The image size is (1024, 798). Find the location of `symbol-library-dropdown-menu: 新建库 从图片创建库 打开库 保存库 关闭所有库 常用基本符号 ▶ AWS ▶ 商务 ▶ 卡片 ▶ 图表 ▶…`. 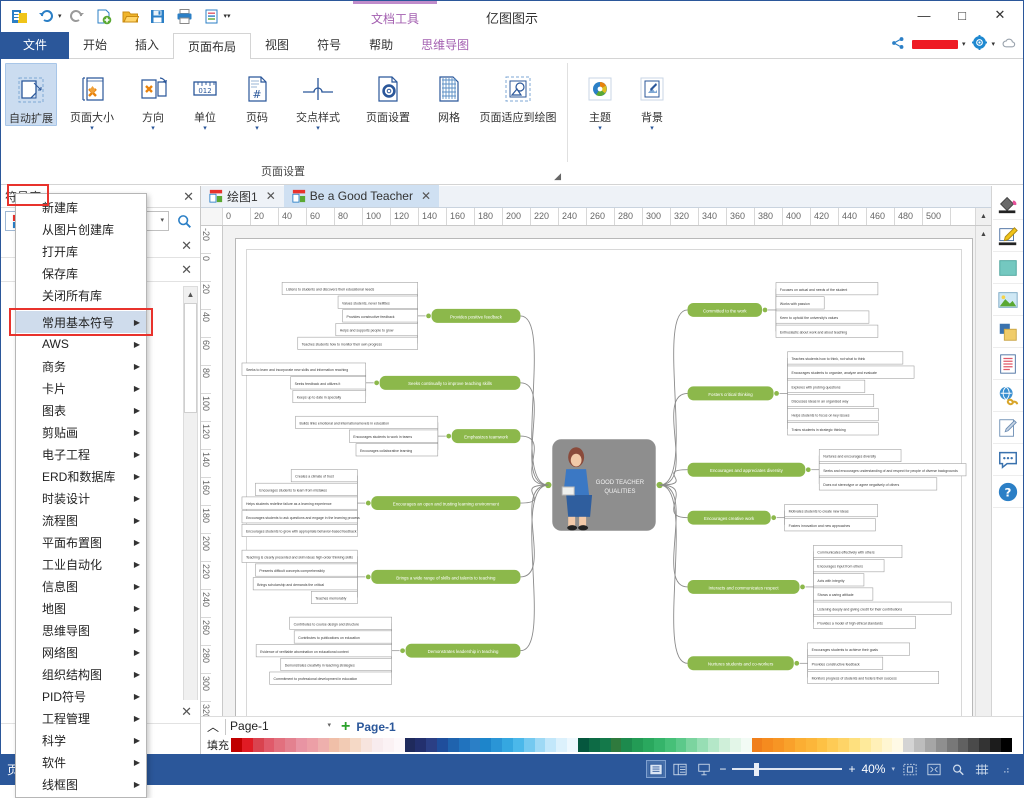

symbol-library-dropdown-menu: 新建库 从图片创建库 打开库 保存库 关闭所有库 常用基本符号 ▶ AWS ▶ 商务 ▶ 卡片 ▶ 图表 ▶… is located at coordinates (81, 495).